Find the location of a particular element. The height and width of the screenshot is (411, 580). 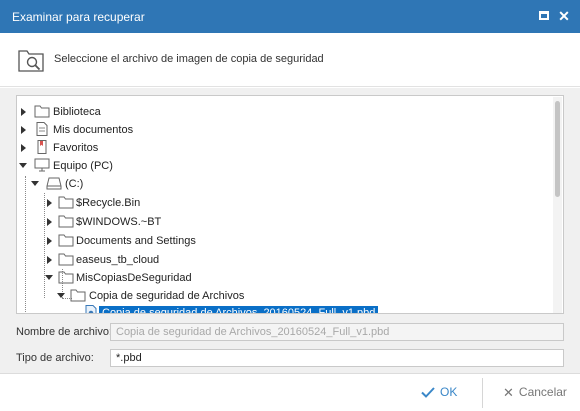

tree-item-documents-settings: Documents and Settings is located at coordinates (282, 241).